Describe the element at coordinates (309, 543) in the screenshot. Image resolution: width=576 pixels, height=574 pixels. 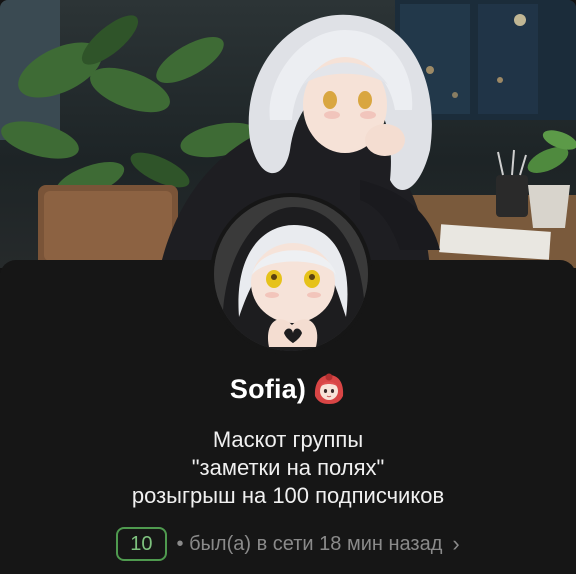
I see `online-status-text: • был(а) в сети 18 мин назад` at that location.